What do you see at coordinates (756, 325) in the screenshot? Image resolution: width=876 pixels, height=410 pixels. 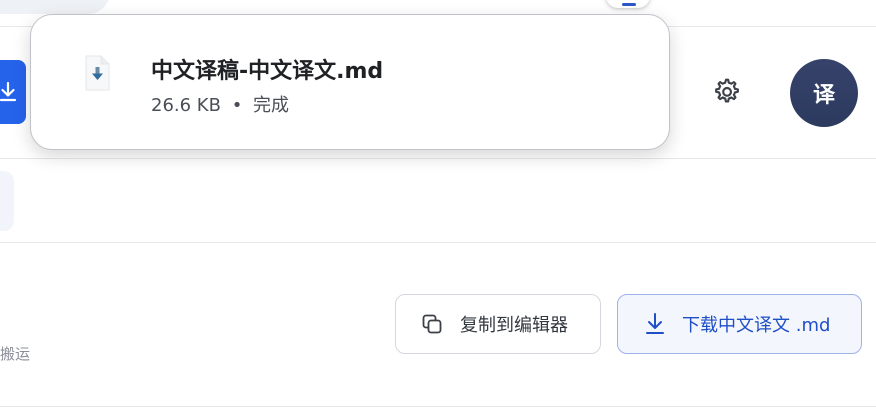 I see `download-button-label: 下载中文译文 .md` at bounding box center [756, 325].